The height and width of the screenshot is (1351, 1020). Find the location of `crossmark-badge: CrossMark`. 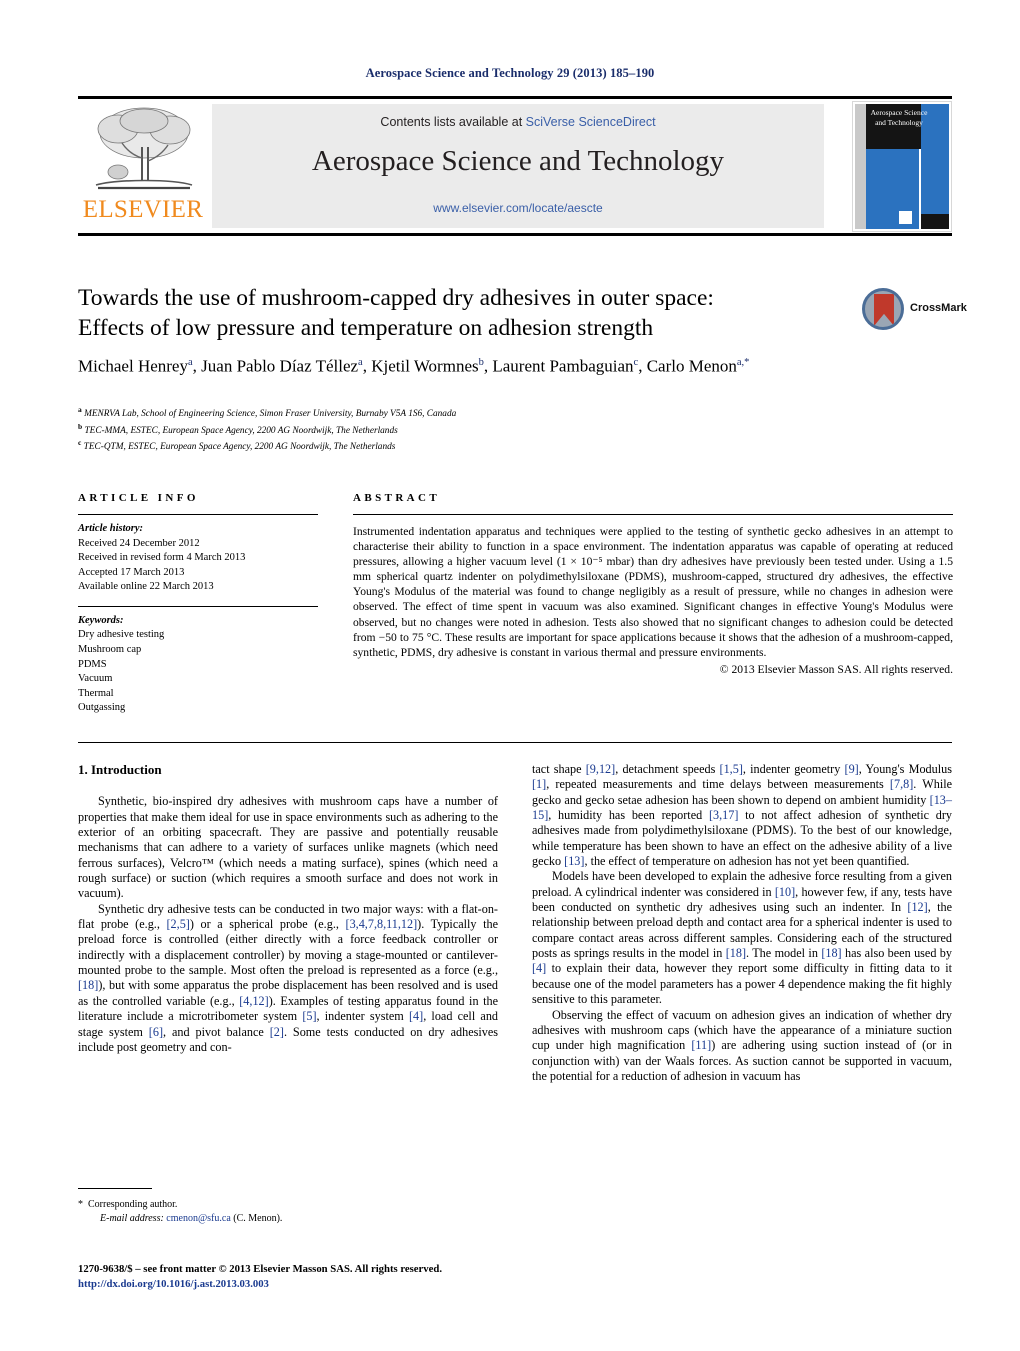

crossmark-badge: CrossMark is located at coordinates (914, 310).